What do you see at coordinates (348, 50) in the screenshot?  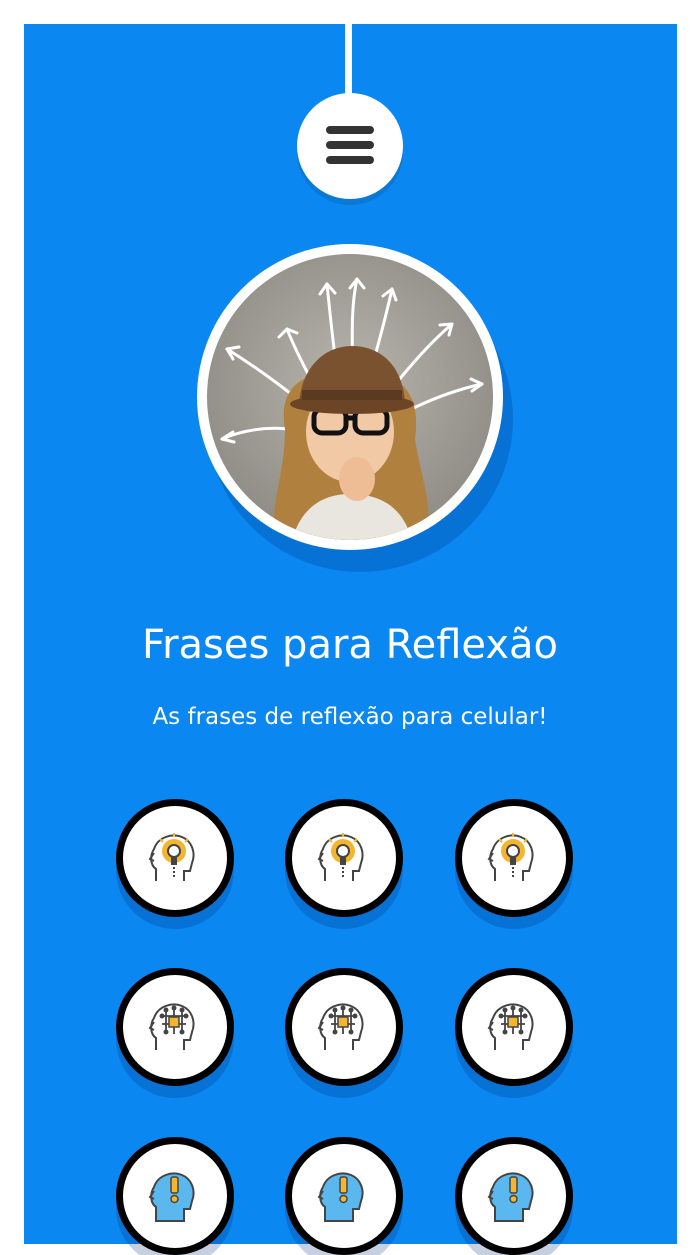 I see `hanging-line` at bounding box center [348, 50].